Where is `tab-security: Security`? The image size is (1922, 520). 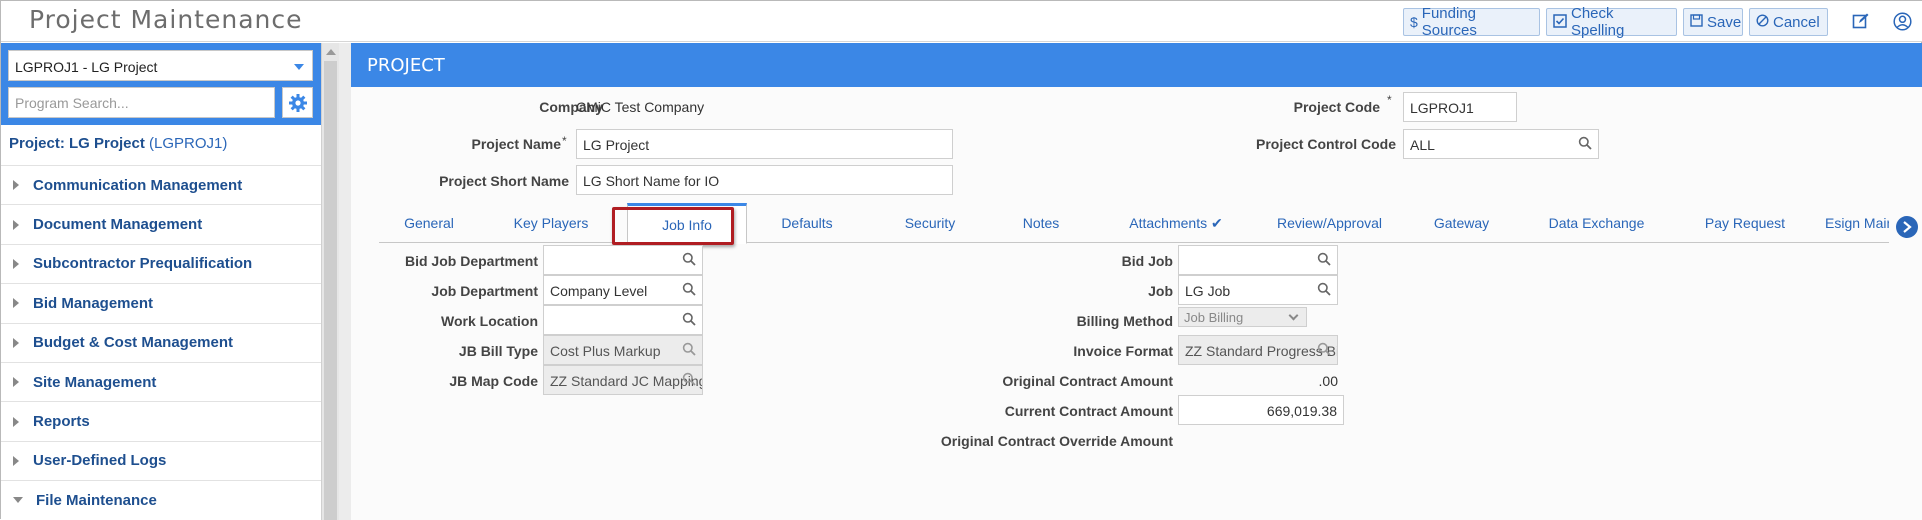
tab-security: Security is located at coordinates (930, 223).